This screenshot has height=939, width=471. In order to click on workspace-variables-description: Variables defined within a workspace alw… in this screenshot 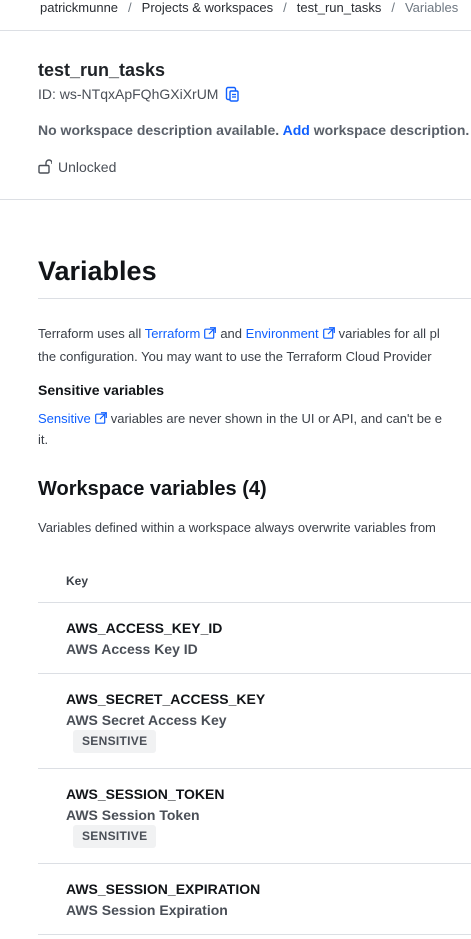, I will do `click(237, 527)`.